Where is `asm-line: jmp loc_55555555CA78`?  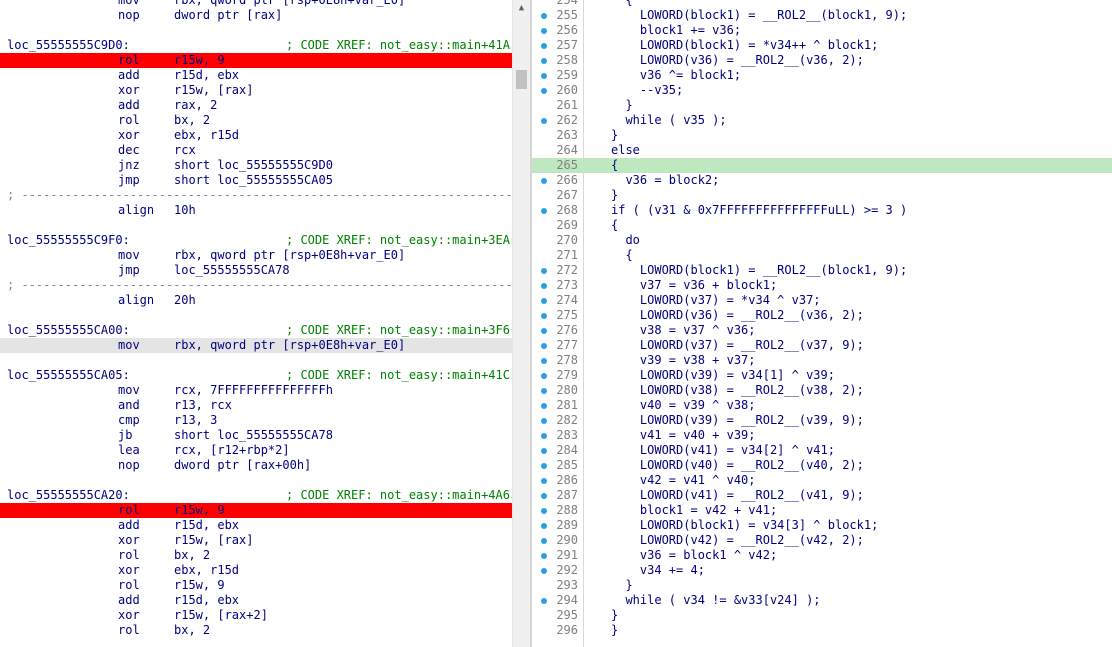 asm-line: jmp loc_55555555CA78 is located at coordinates (256, 270).